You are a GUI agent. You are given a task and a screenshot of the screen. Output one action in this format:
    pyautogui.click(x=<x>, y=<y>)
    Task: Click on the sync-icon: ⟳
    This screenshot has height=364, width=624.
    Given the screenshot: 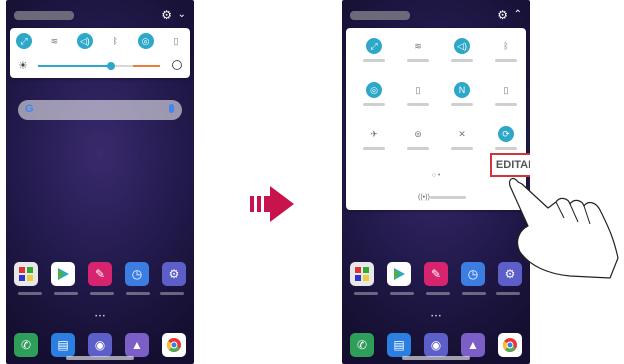 What is the action you would take?
    pyautogui.click(x=506, y=134)
    